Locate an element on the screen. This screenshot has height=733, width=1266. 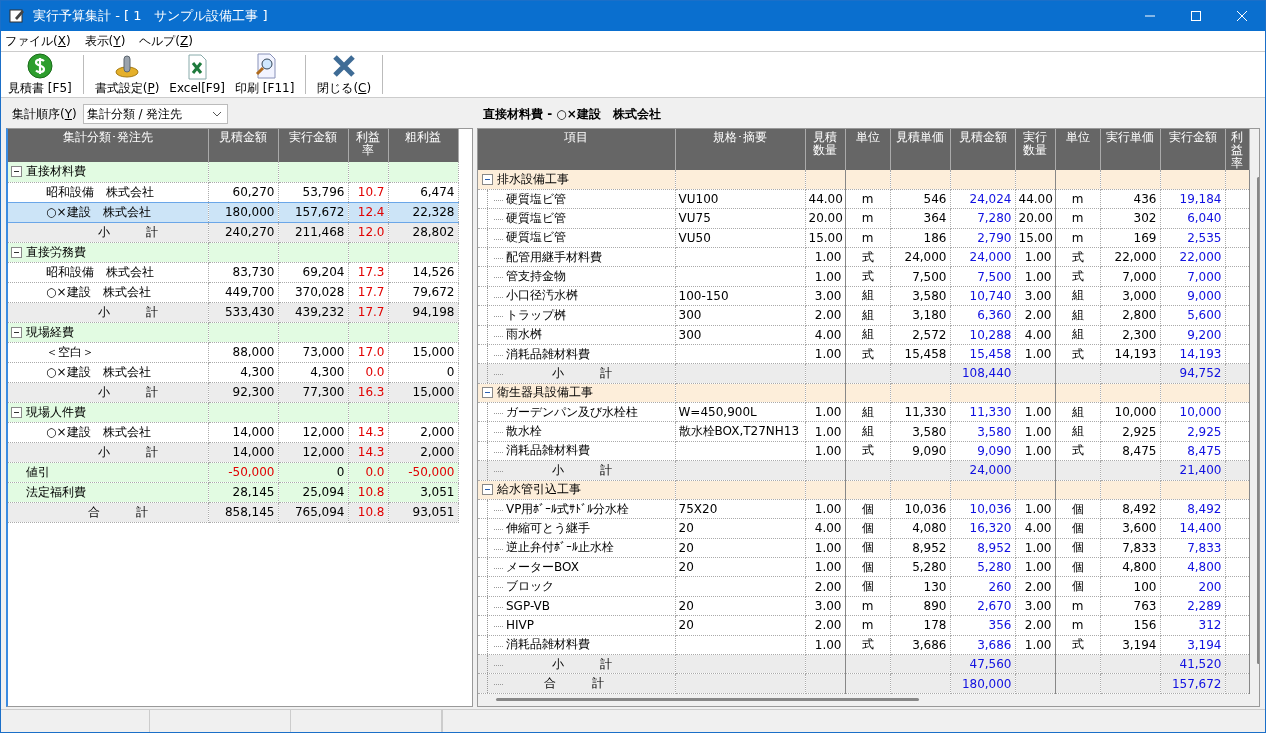
table-cell: 19,184 is located at coordinates (1200, 199).